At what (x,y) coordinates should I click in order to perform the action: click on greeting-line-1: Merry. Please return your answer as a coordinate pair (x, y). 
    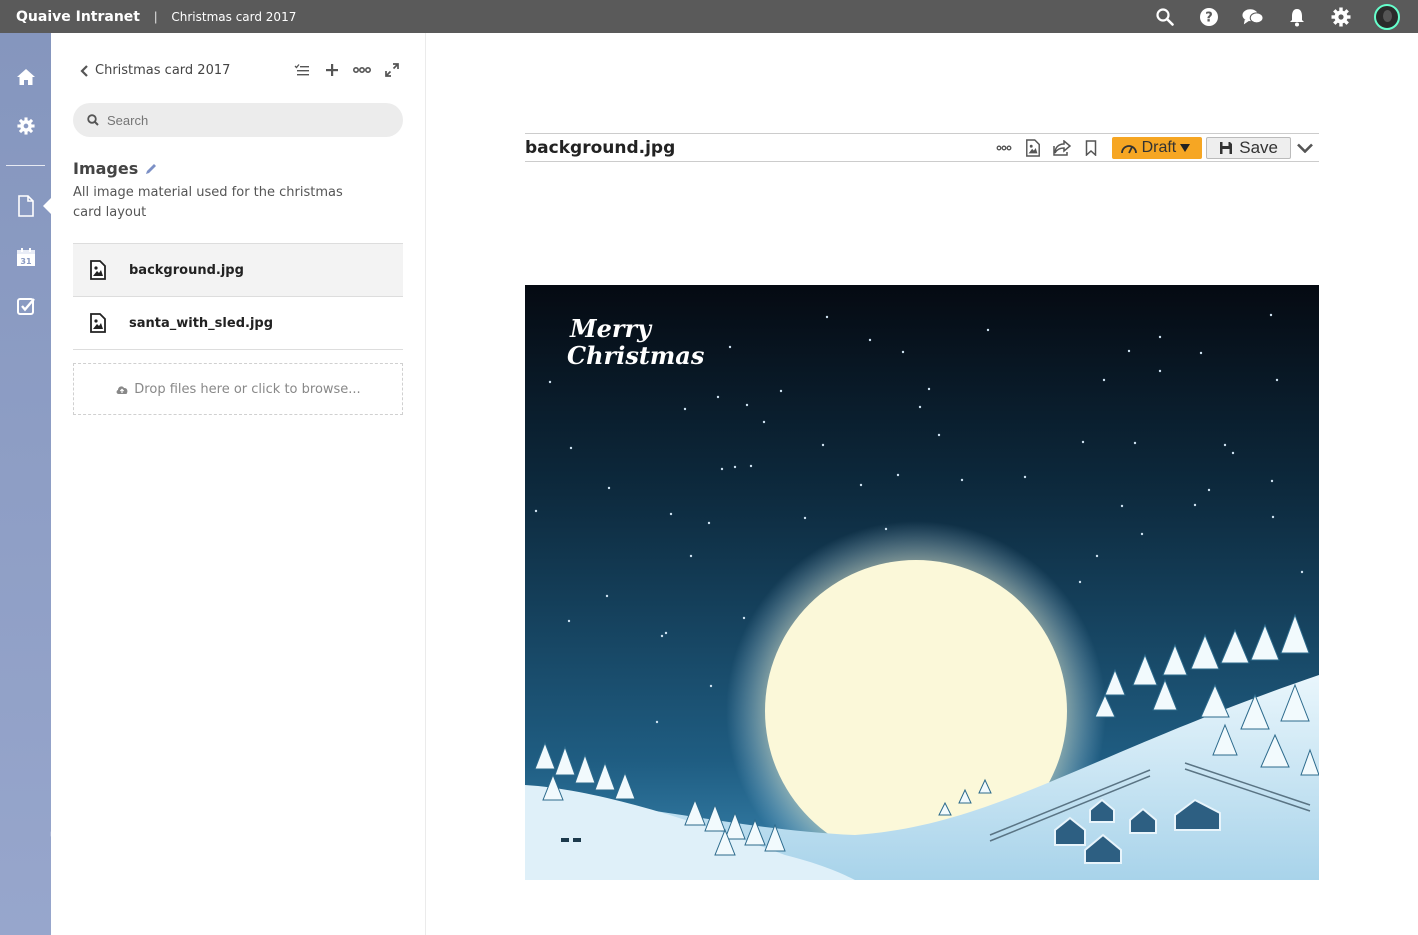
    Looking at the image, I should click on (611, 328).